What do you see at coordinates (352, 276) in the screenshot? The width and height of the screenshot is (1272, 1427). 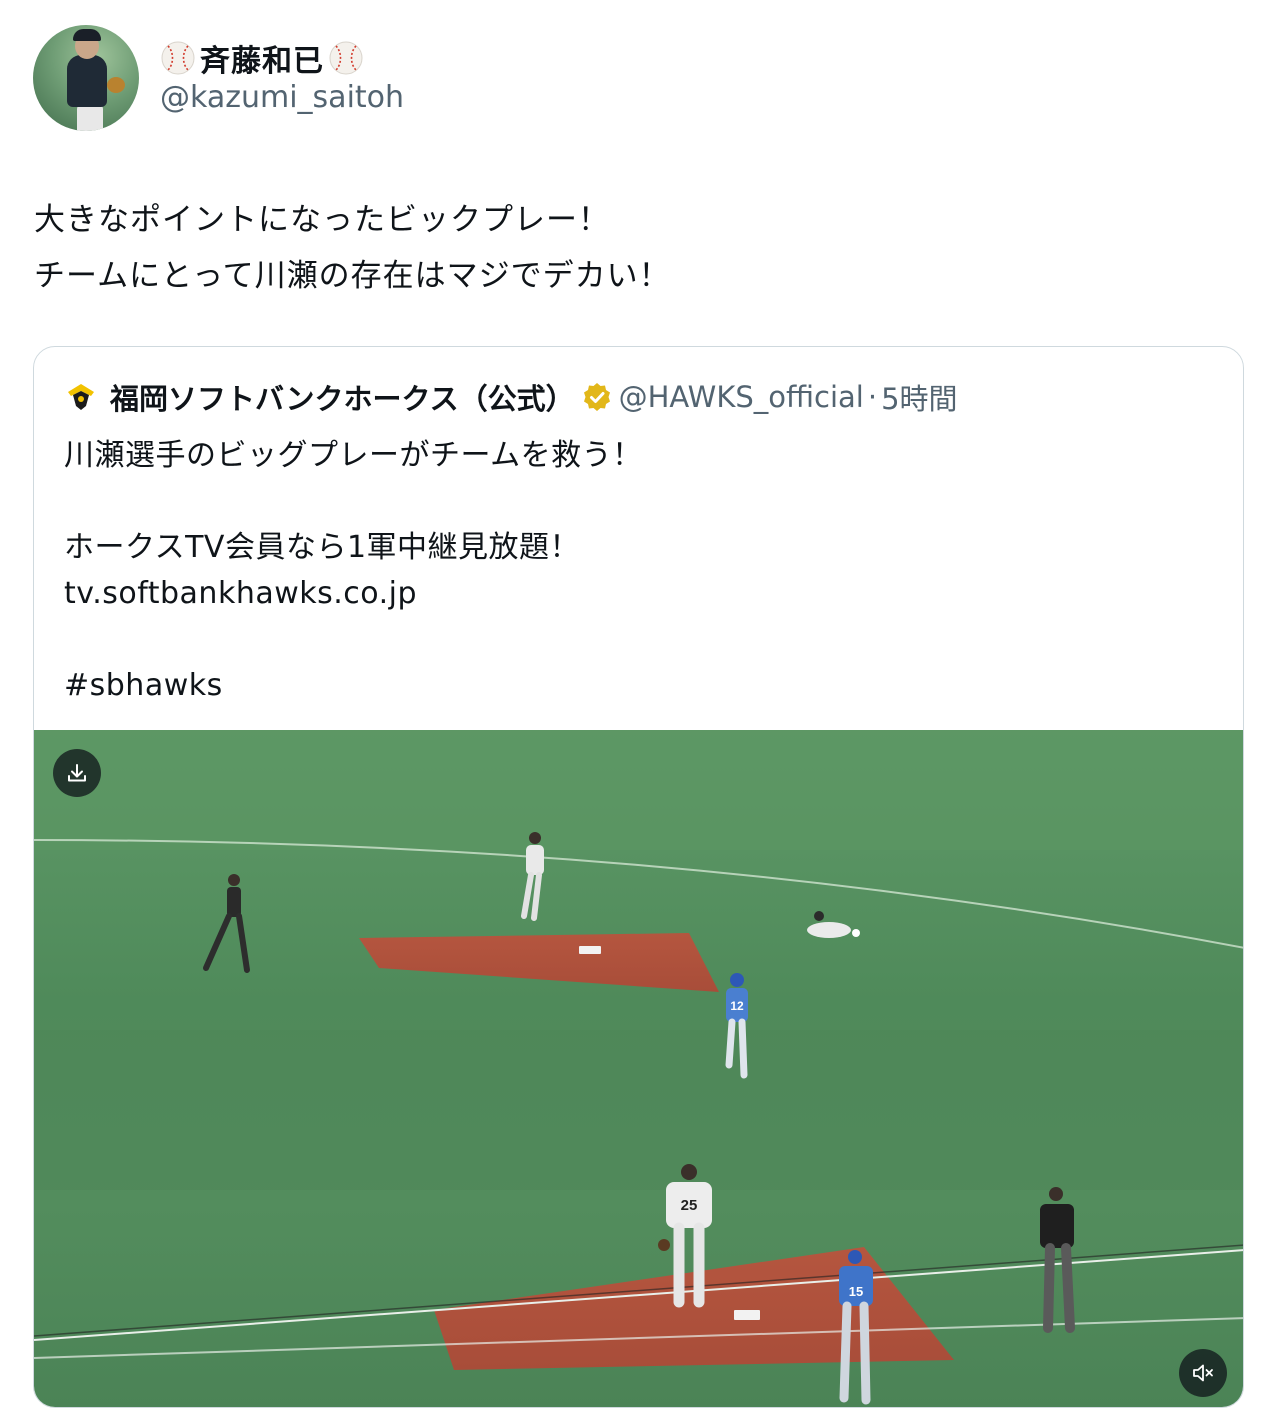 I see `tweet-text-line: チームにとって川瀬の存在はマジでデカい！` at bounding box center [352, 276].